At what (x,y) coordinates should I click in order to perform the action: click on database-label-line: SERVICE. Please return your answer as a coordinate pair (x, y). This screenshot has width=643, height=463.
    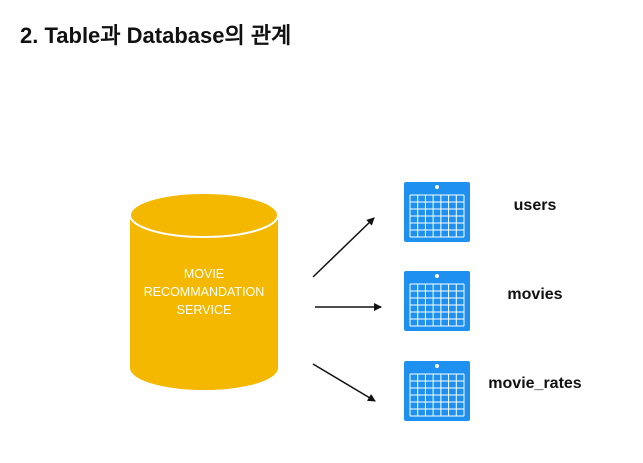
    Looking at the image, I should click on (204, 310).